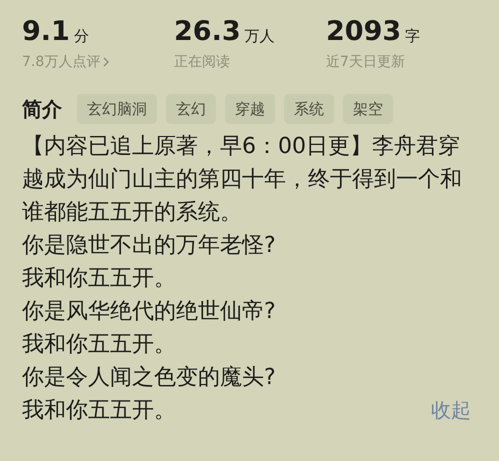  I want to click on stat-unit: 分, so click(81, 36).